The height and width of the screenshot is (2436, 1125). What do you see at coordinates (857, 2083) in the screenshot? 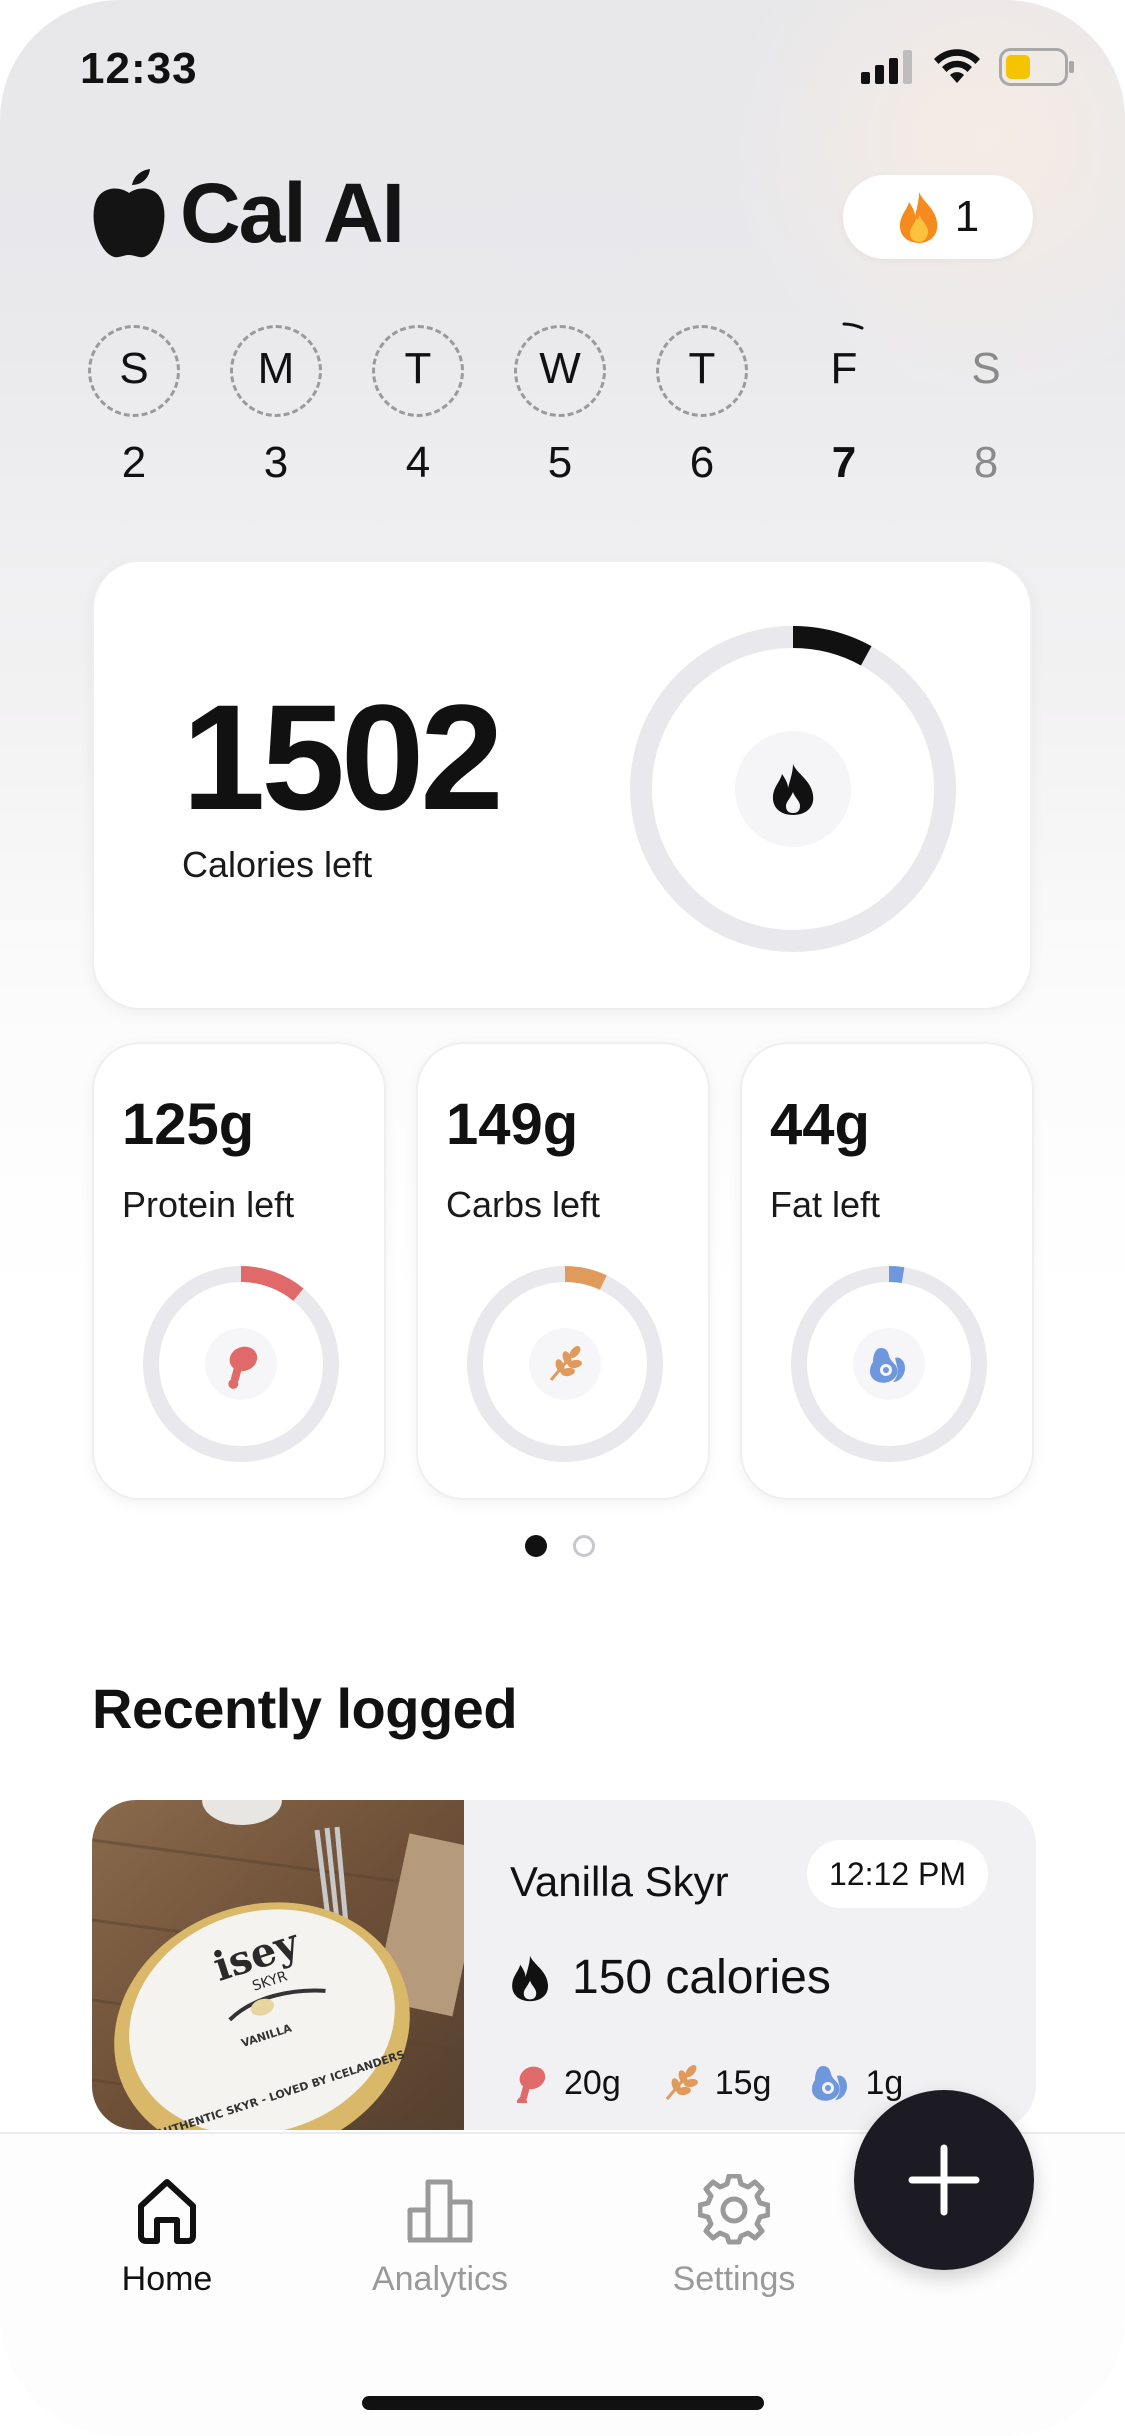
I see `food-fat: 1g` at bounding box center [857, 2083].